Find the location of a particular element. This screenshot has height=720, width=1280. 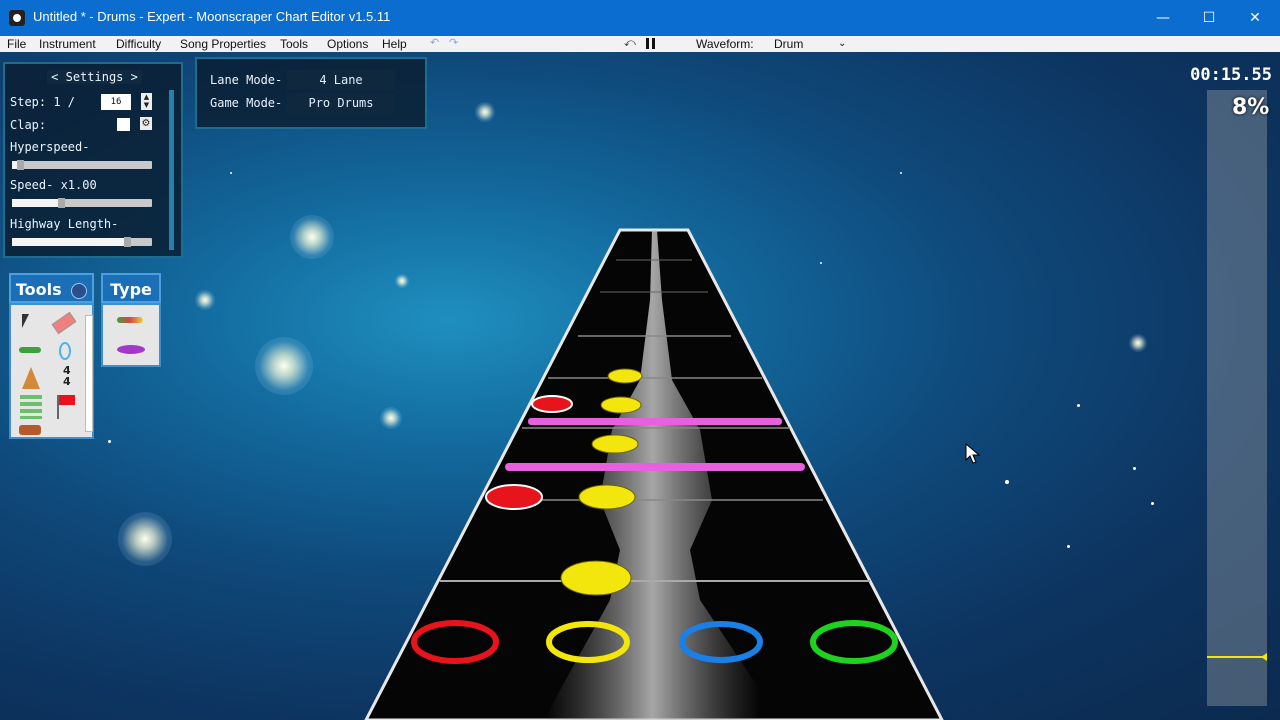

lane-mode-label: Lane Mode- is located at coordinates (246, 80).